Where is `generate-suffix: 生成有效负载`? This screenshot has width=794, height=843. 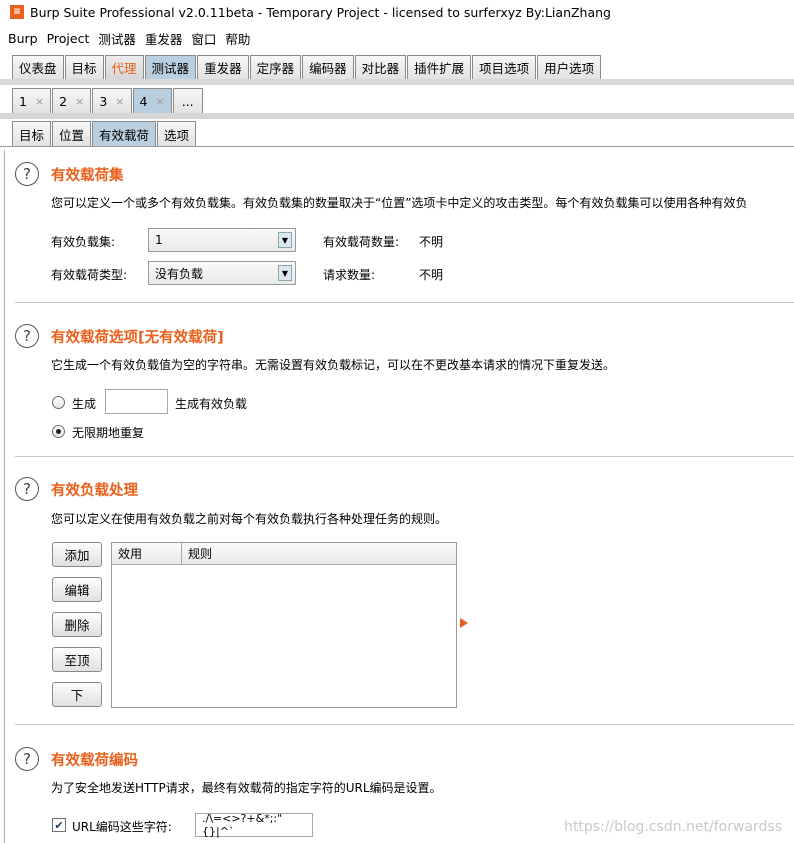 generate-suffix: 生成有效负载 is located at coordinates (211, 404).